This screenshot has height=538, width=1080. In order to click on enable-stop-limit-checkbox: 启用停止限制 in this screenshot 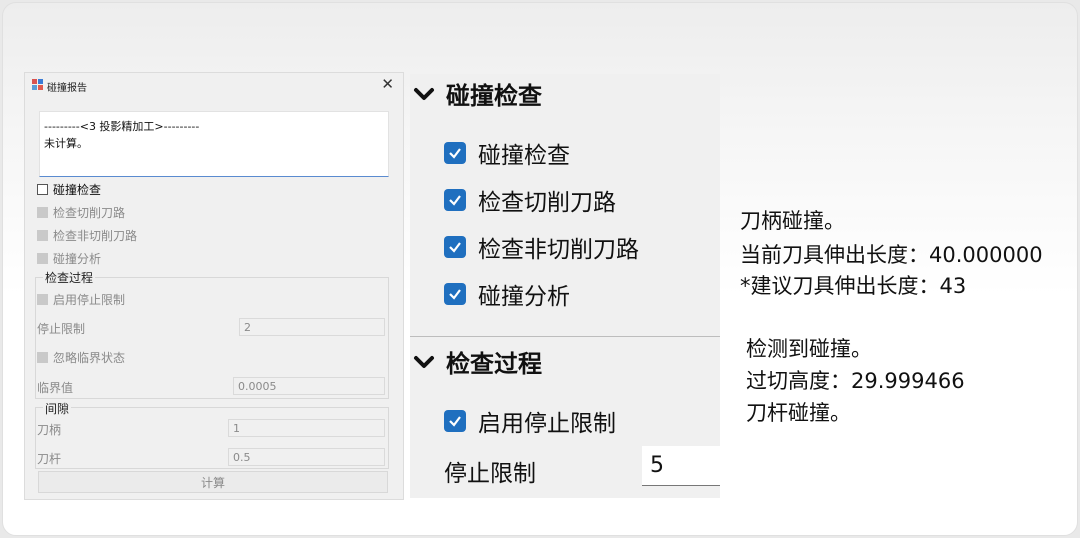, I will do `click(81, 299)`.